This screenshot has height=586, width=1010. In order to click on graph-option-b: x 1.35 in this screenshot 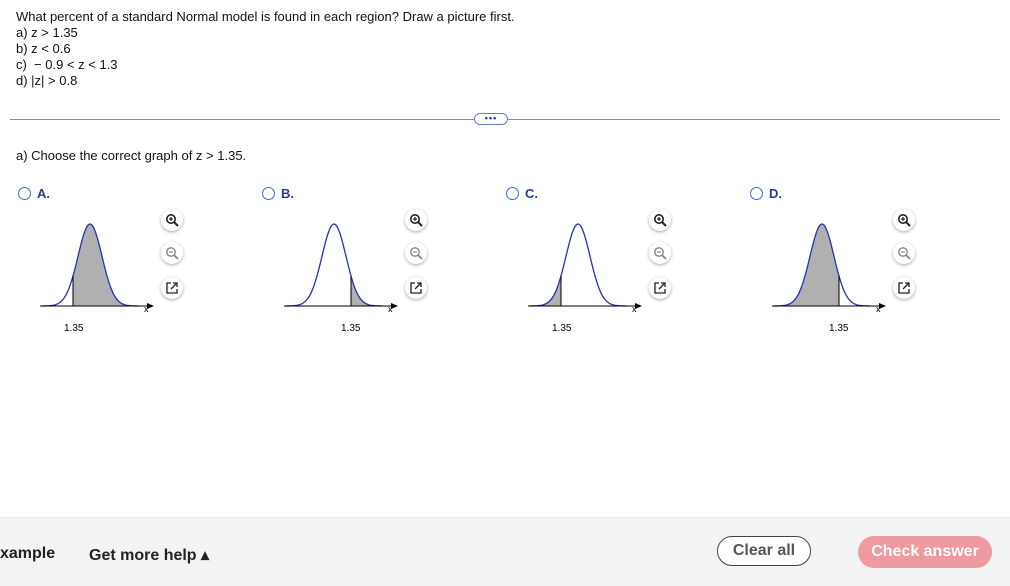, I will do `click(341, 278)`.